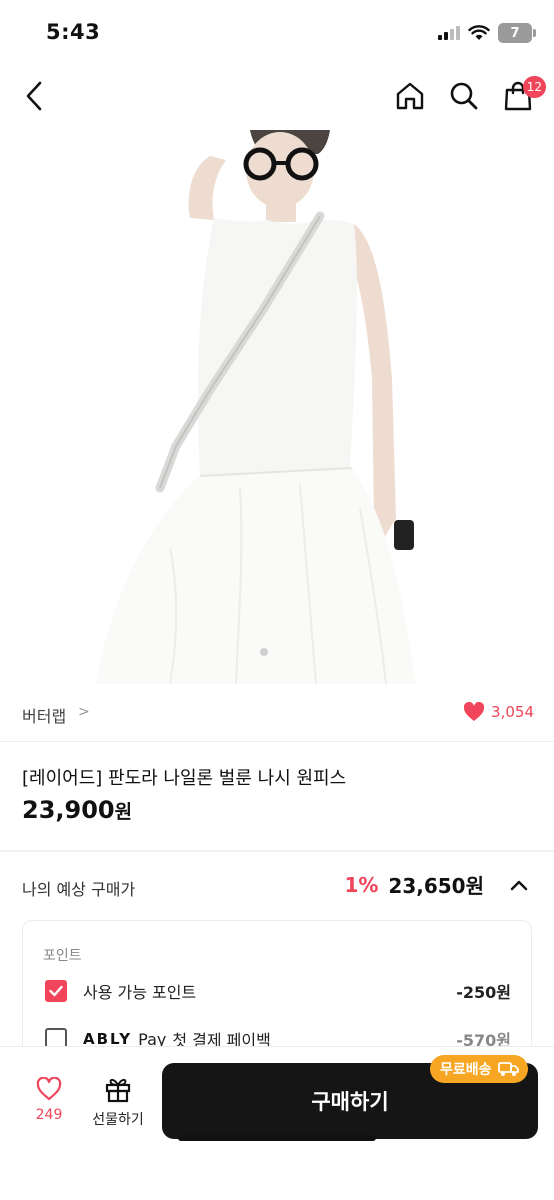  What do you see at coordinates (123, 812) in the screenshot?
I see `price-unit: 원` at bounding box center [123, 812].